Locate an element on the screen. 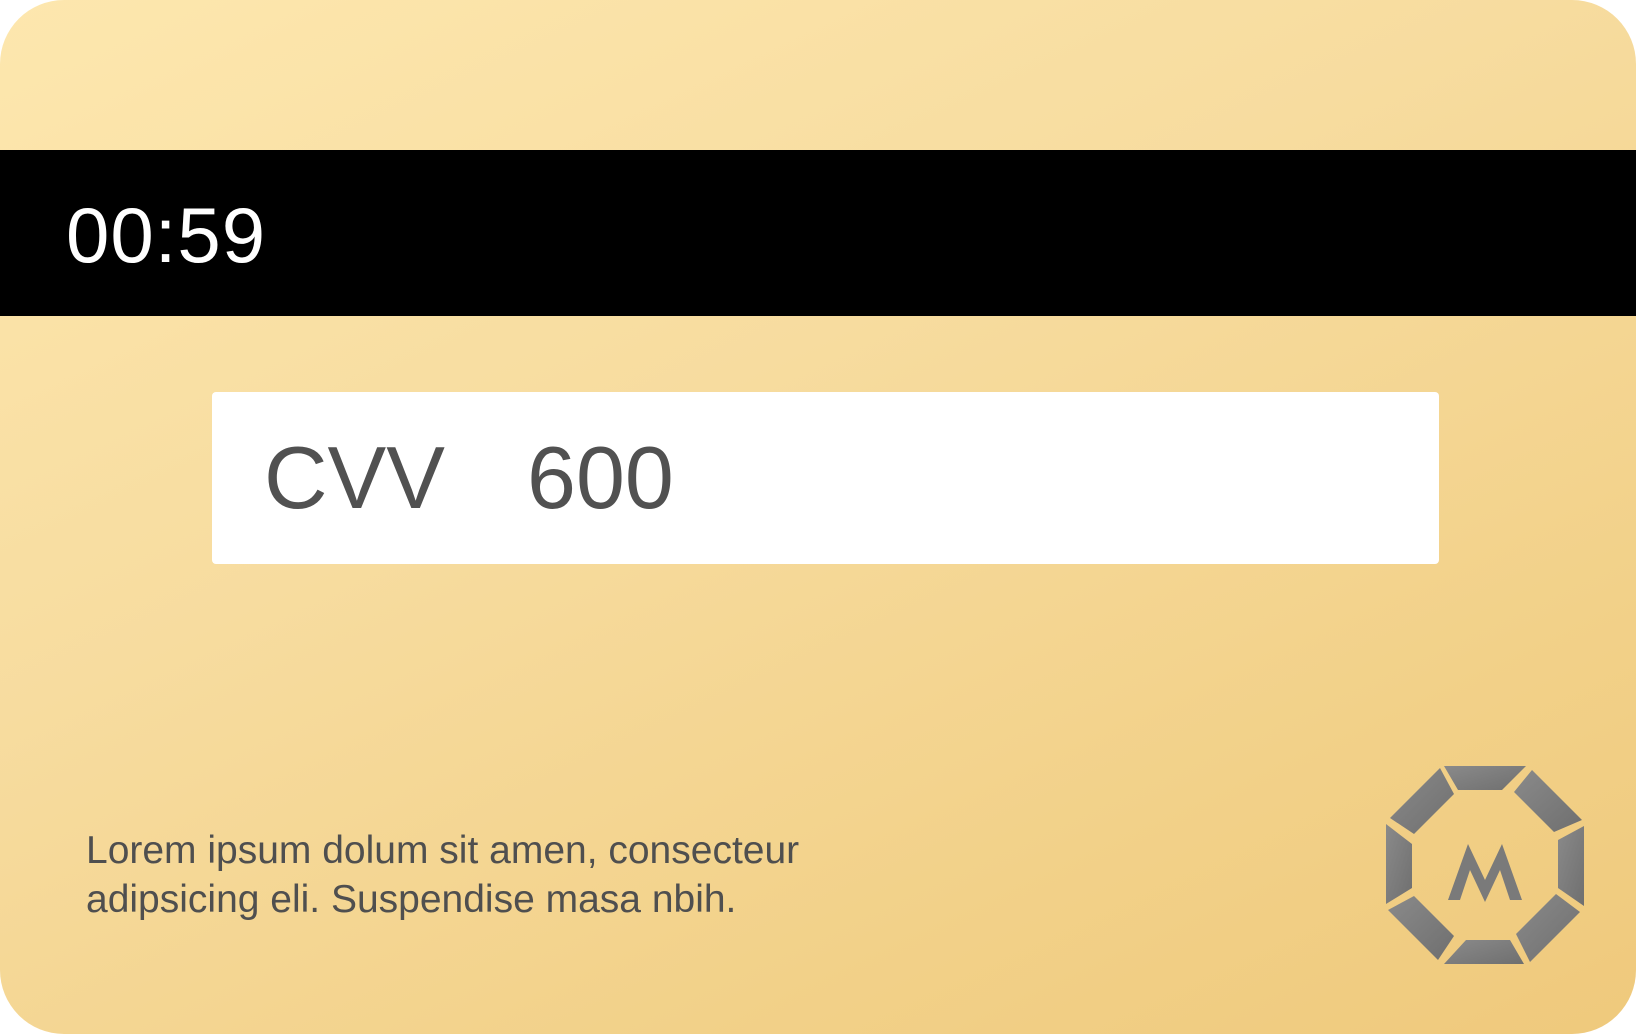  countdown-timer: 00:59 is located at coordinates (166, 235).